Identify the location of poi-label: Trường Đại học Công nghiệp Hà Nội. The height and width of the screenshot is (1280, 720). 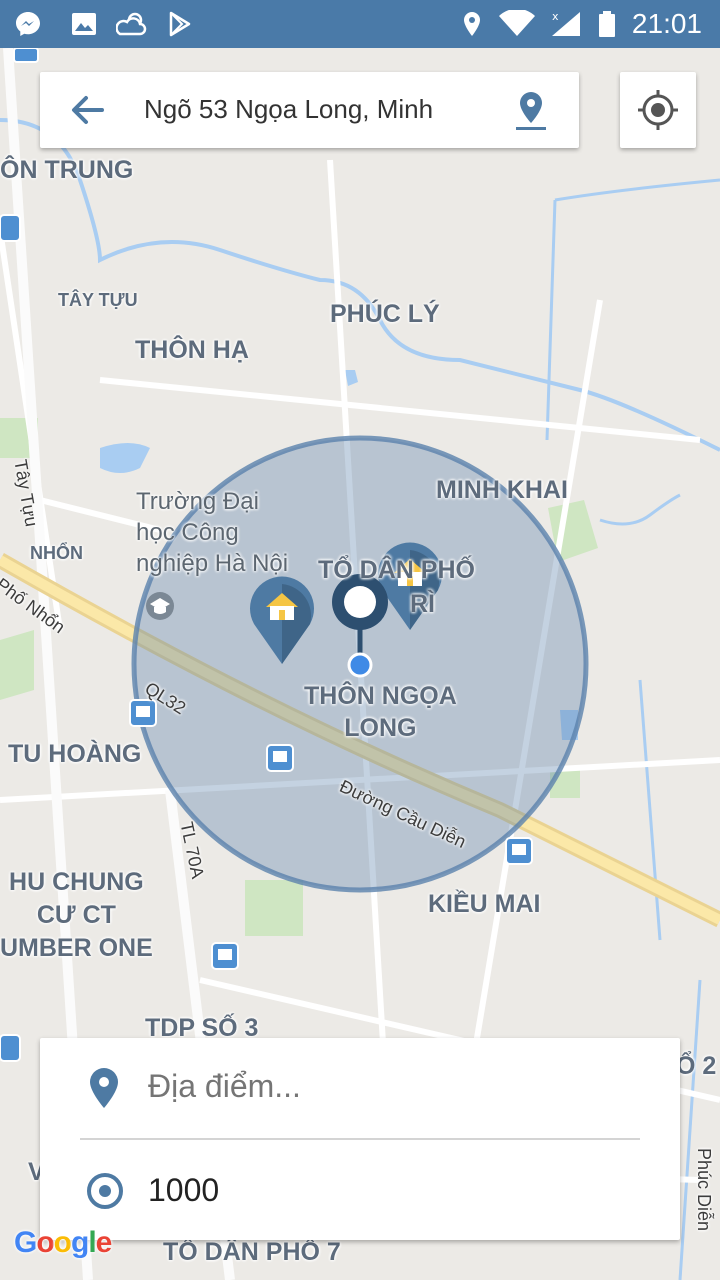
(212, 532).